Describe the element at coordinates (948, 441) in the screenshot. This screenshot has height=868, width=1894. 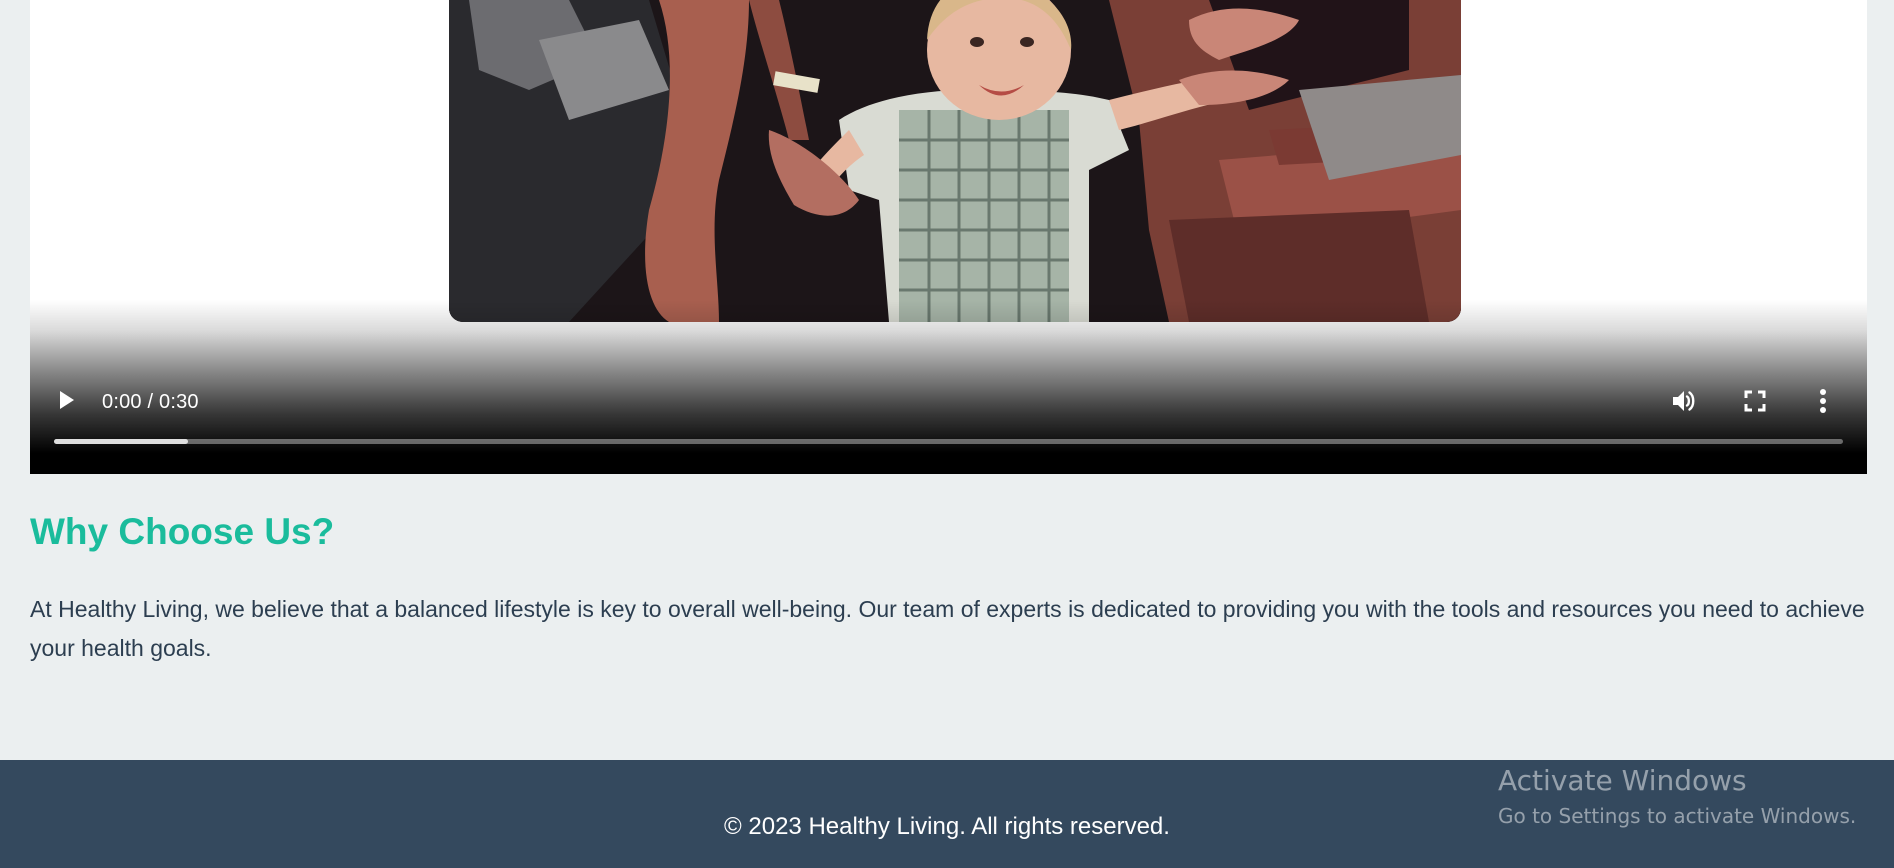
I see `progress-bar` at that location.